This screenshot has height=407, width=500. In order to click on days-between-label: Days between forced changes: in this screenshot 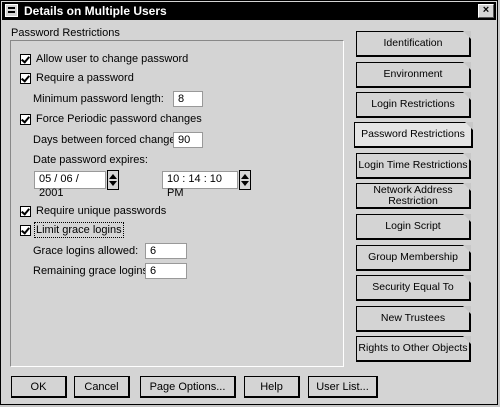, I will do `click(109, 140)`.